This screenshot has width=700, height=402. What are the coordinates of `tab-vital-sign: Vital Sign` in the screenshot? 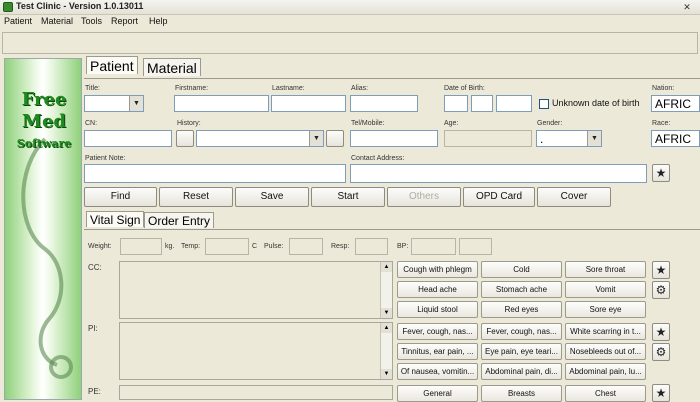 It's located at (115, 219).